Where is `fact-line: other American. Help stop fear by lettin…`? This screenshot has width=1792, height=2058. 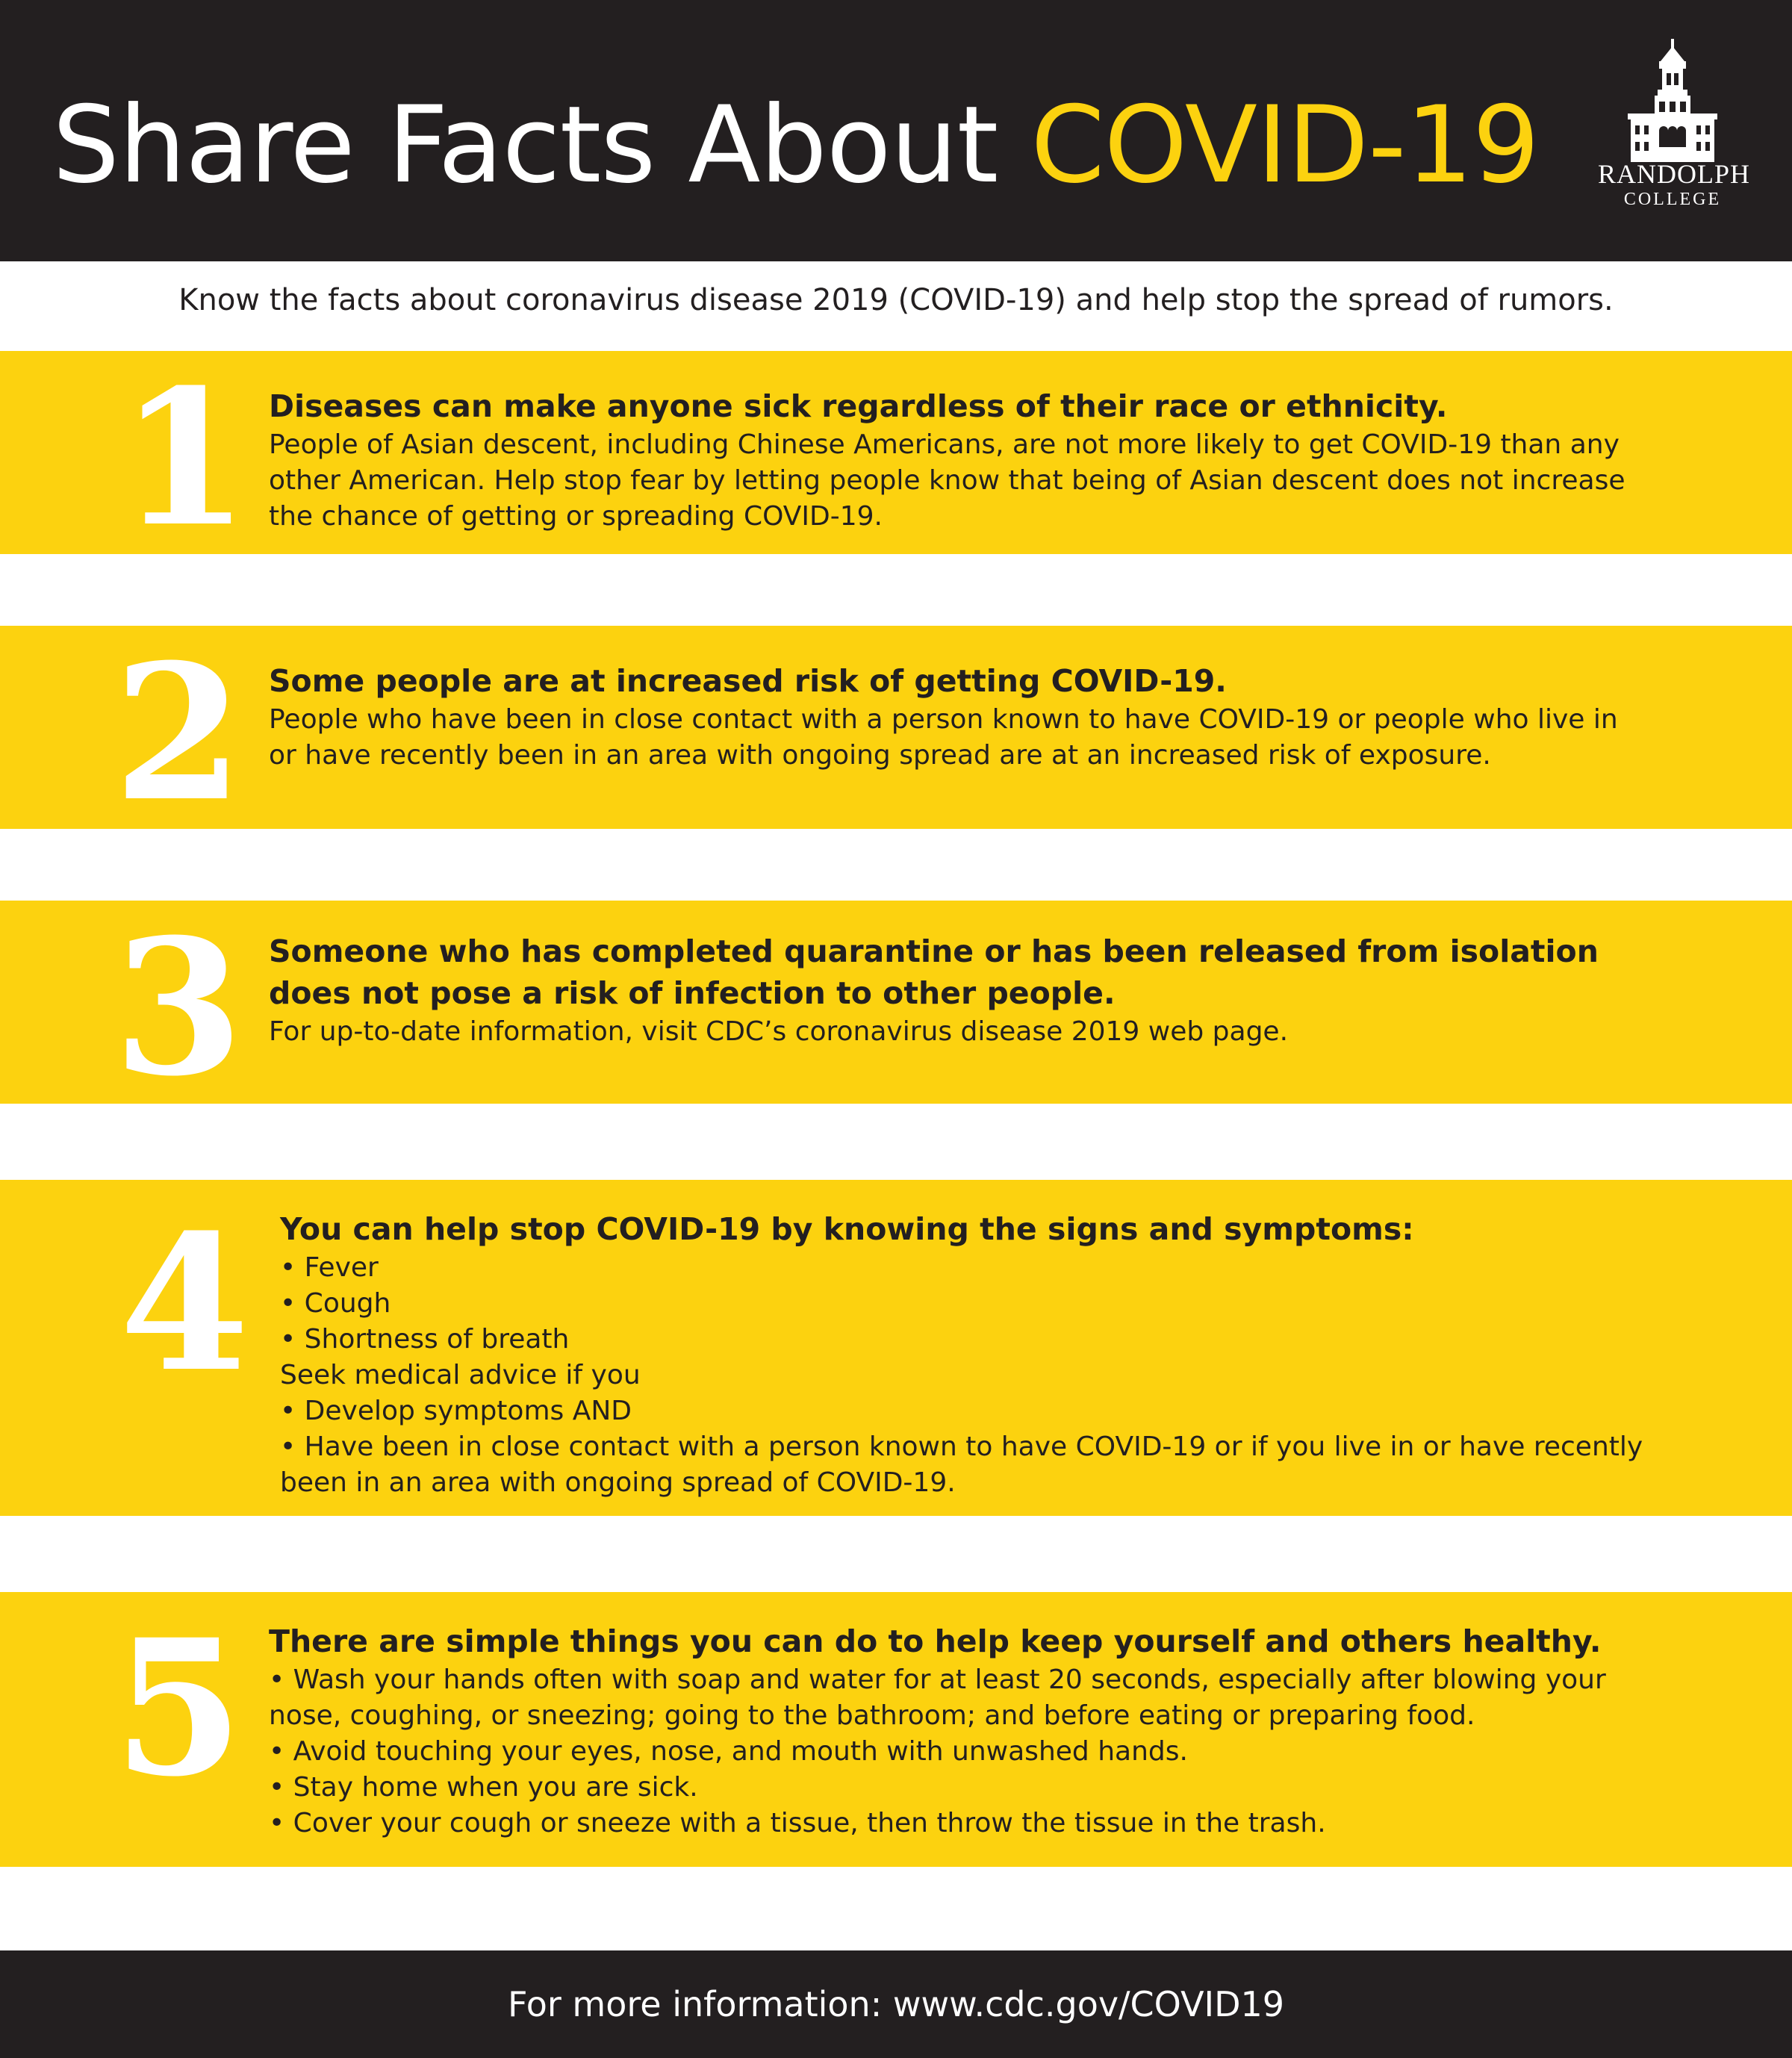
fact-line: other American. Help stop fear by lettin… is located at coordinates (947, 480).